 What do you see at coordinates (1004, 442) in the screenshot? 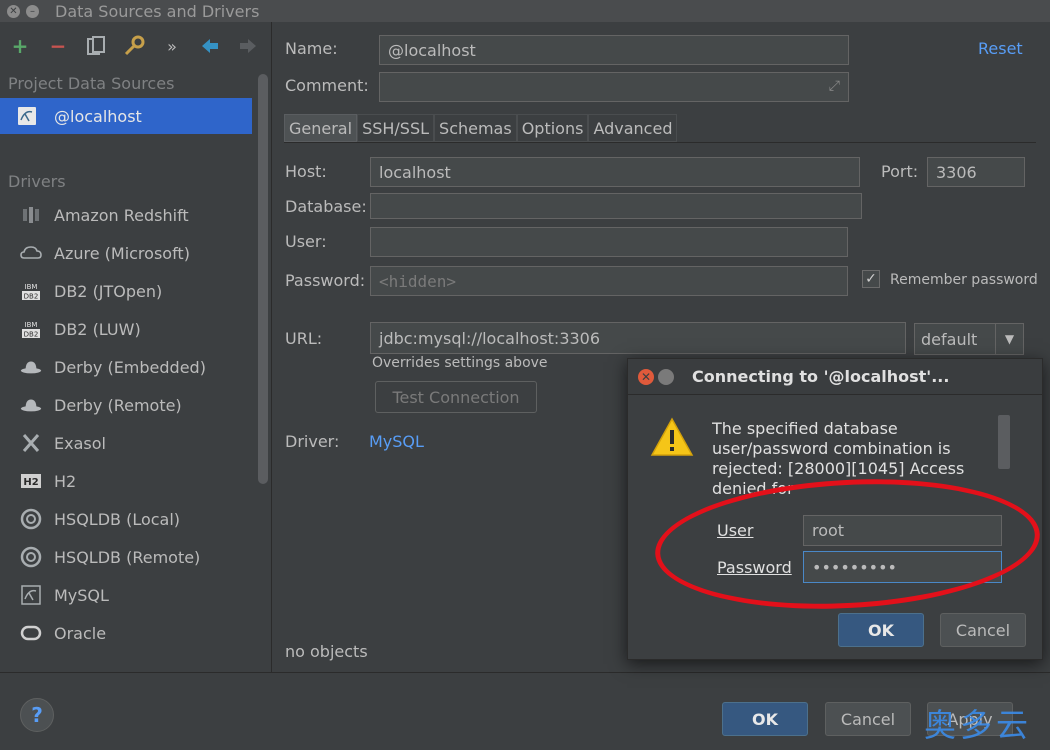
I see `message-scrollbar` at bounding box center [1004, 442].